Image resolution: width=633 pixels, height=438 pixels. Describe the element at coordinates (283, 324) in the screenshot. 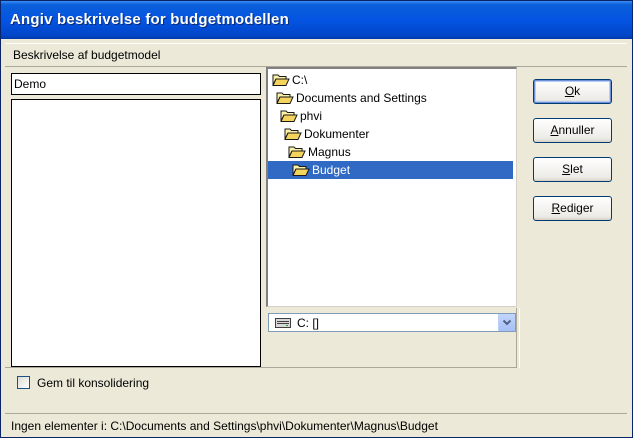

I see `hard-drive-icon` at that location.